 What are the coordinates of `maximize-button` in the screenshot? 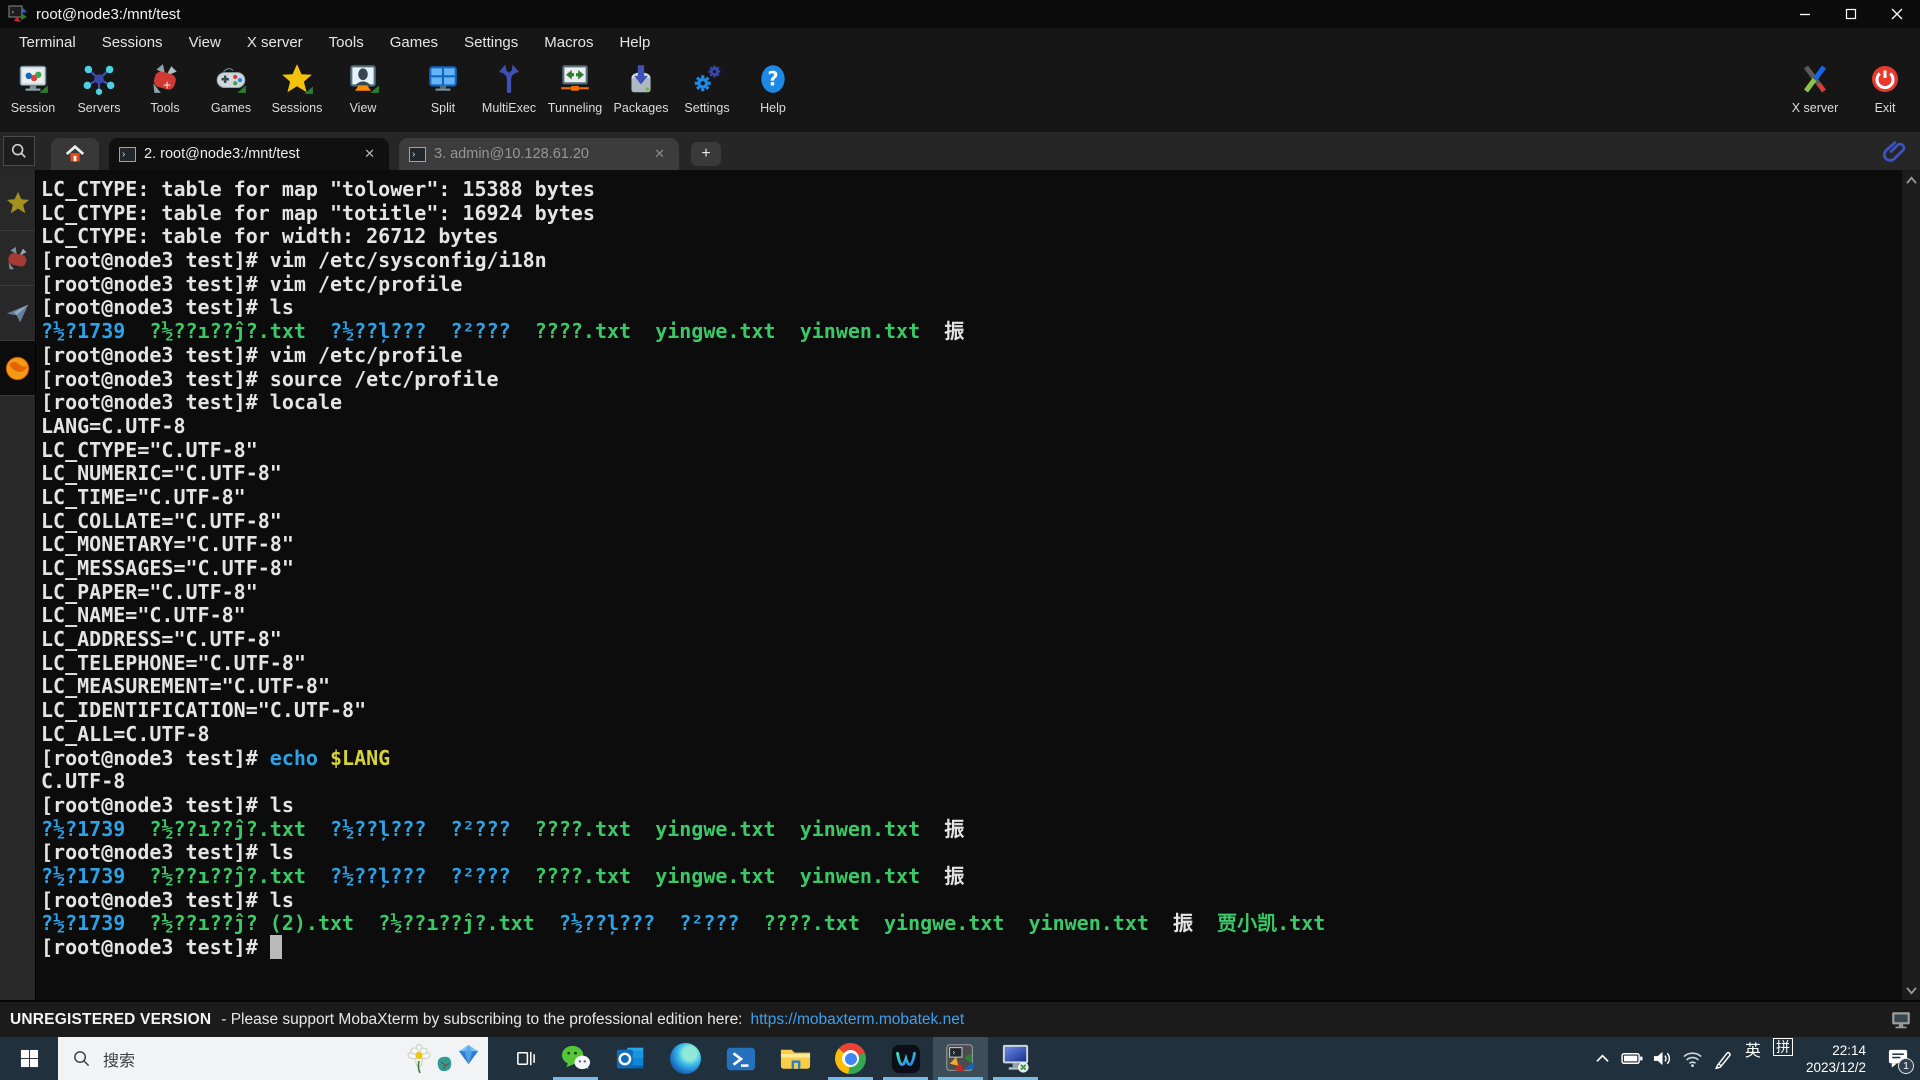 It's located at (1851, 14).